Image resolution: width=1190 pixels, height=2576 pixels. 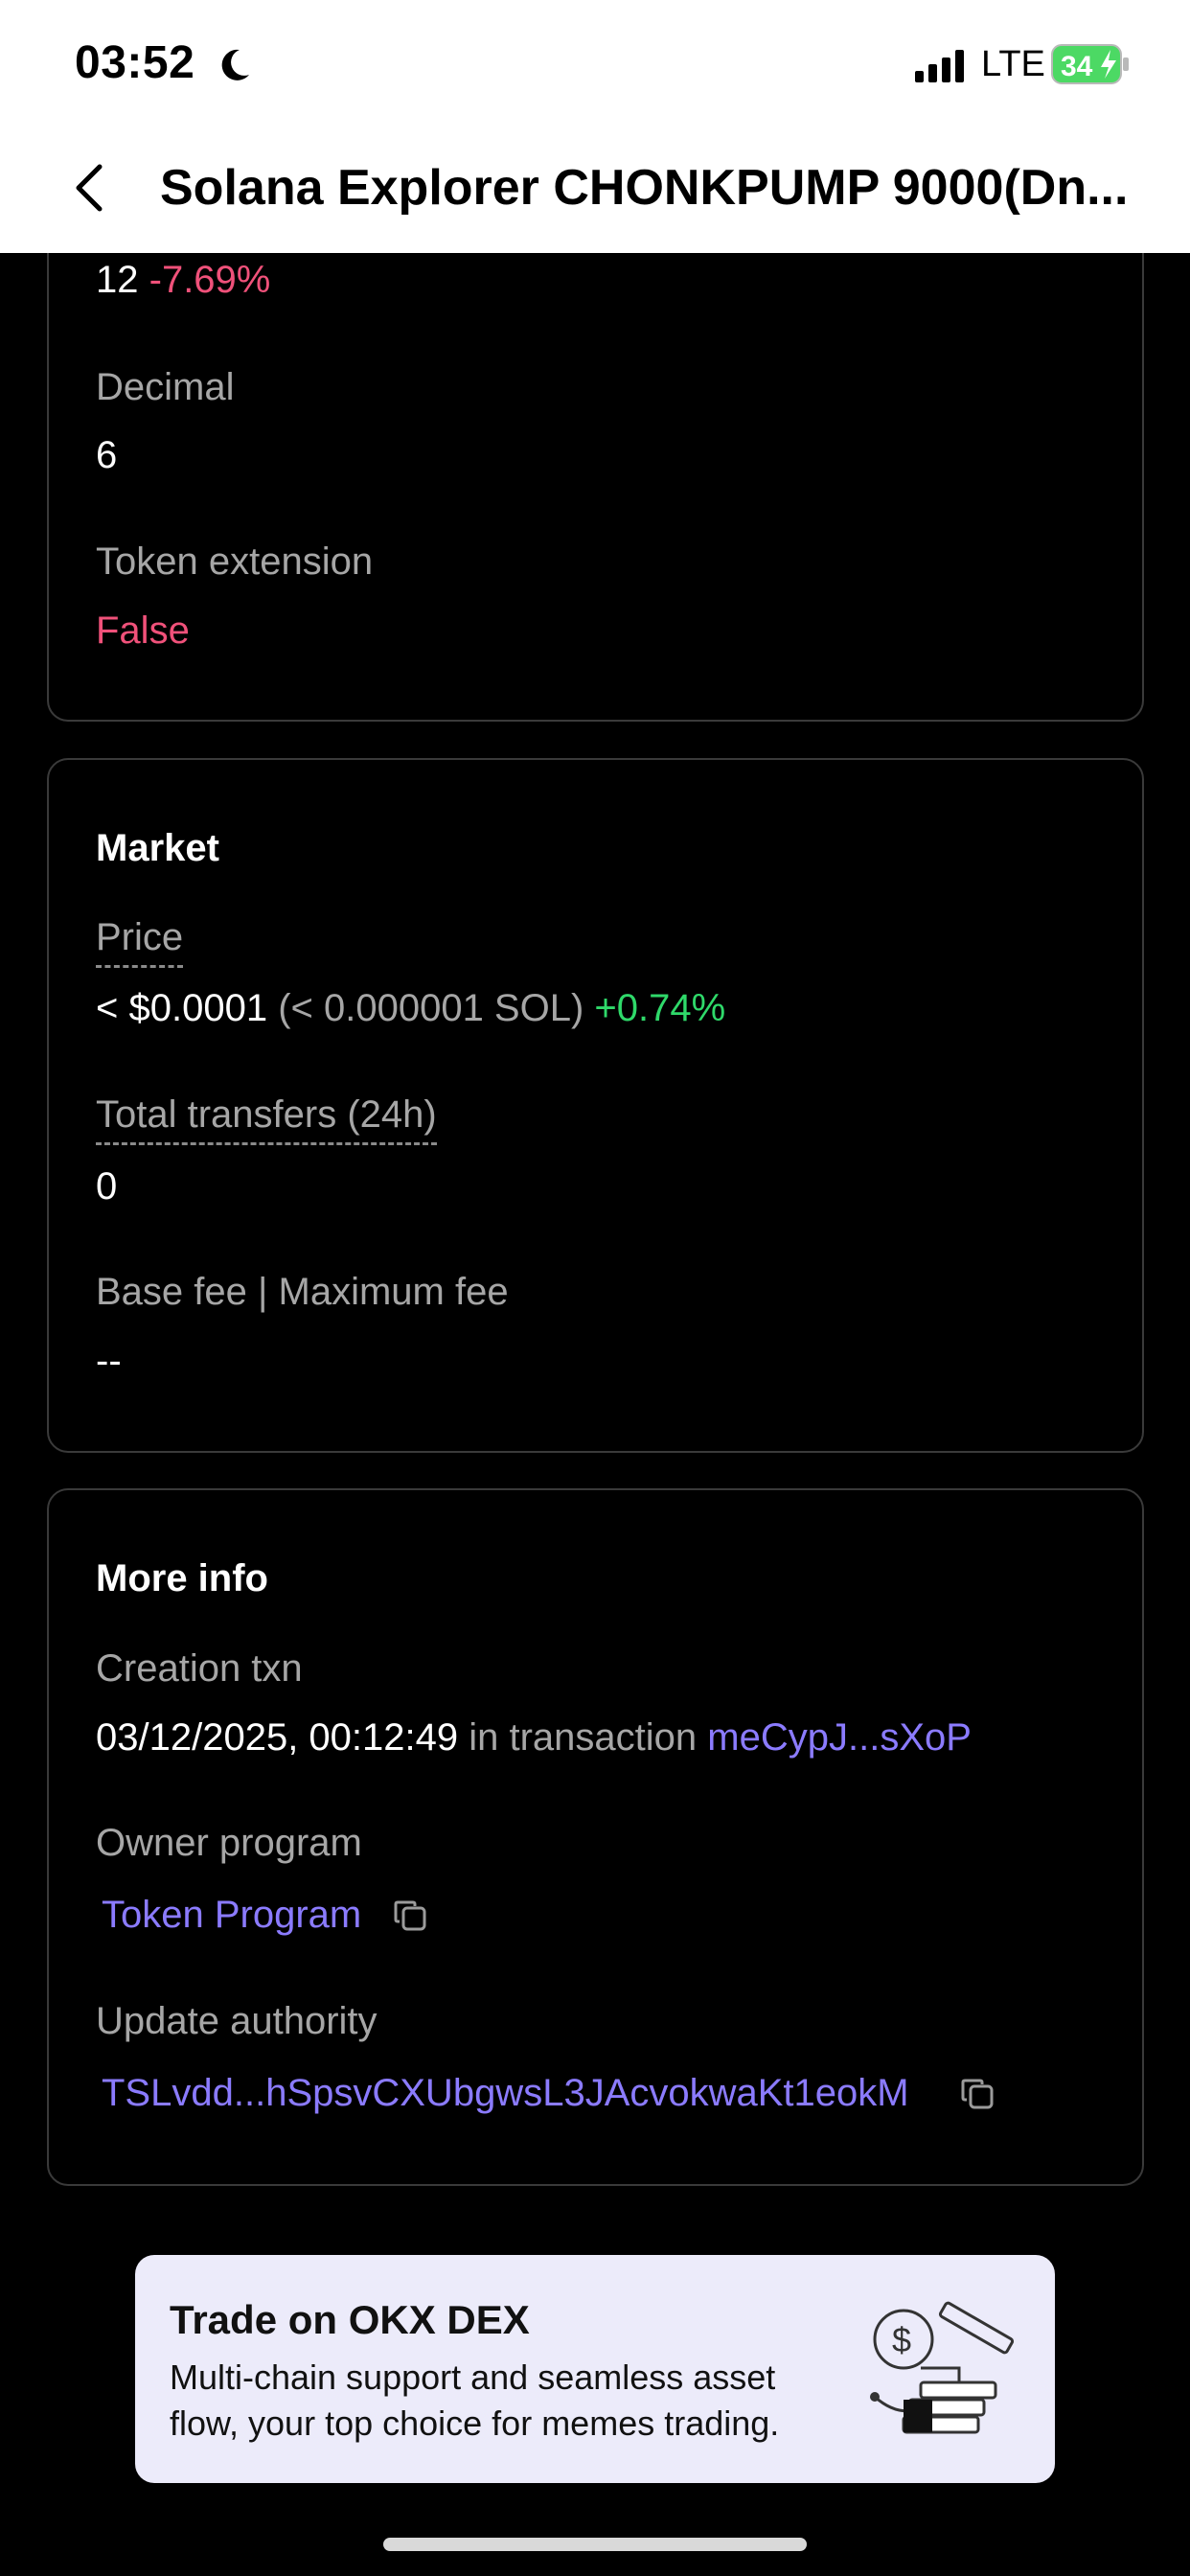 What do you see at coordinates (107, 455) in the screenshot?
I see `decimal-value: 6` at bounding box center [107, 455].